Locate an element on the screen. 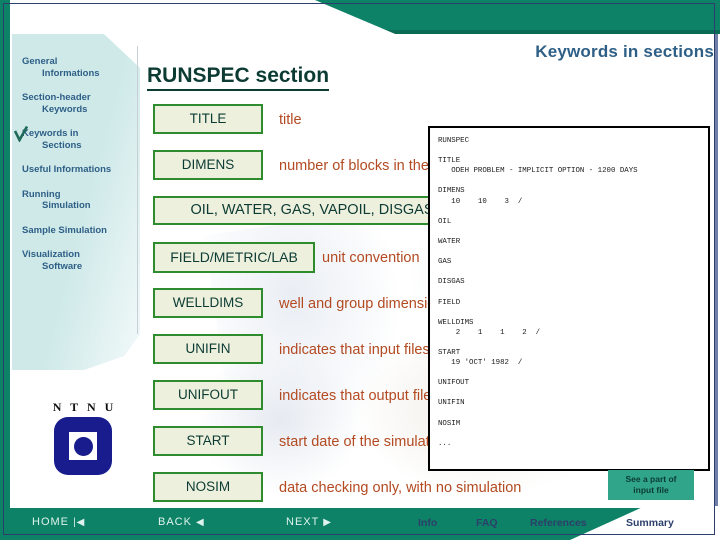  keyword-description: data checking only, with no simulation is located at coordinates (400, 488).